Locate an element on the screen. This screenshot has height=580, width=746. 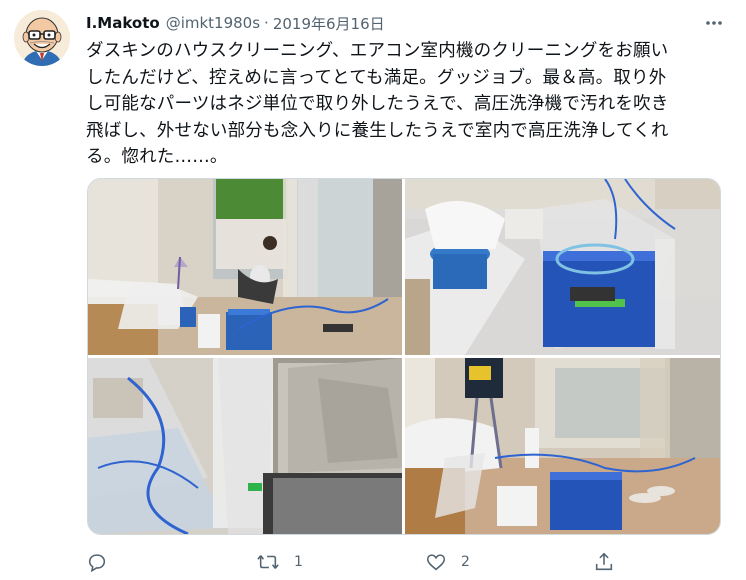
like-button: 2 is located at coordinates (447, 562).